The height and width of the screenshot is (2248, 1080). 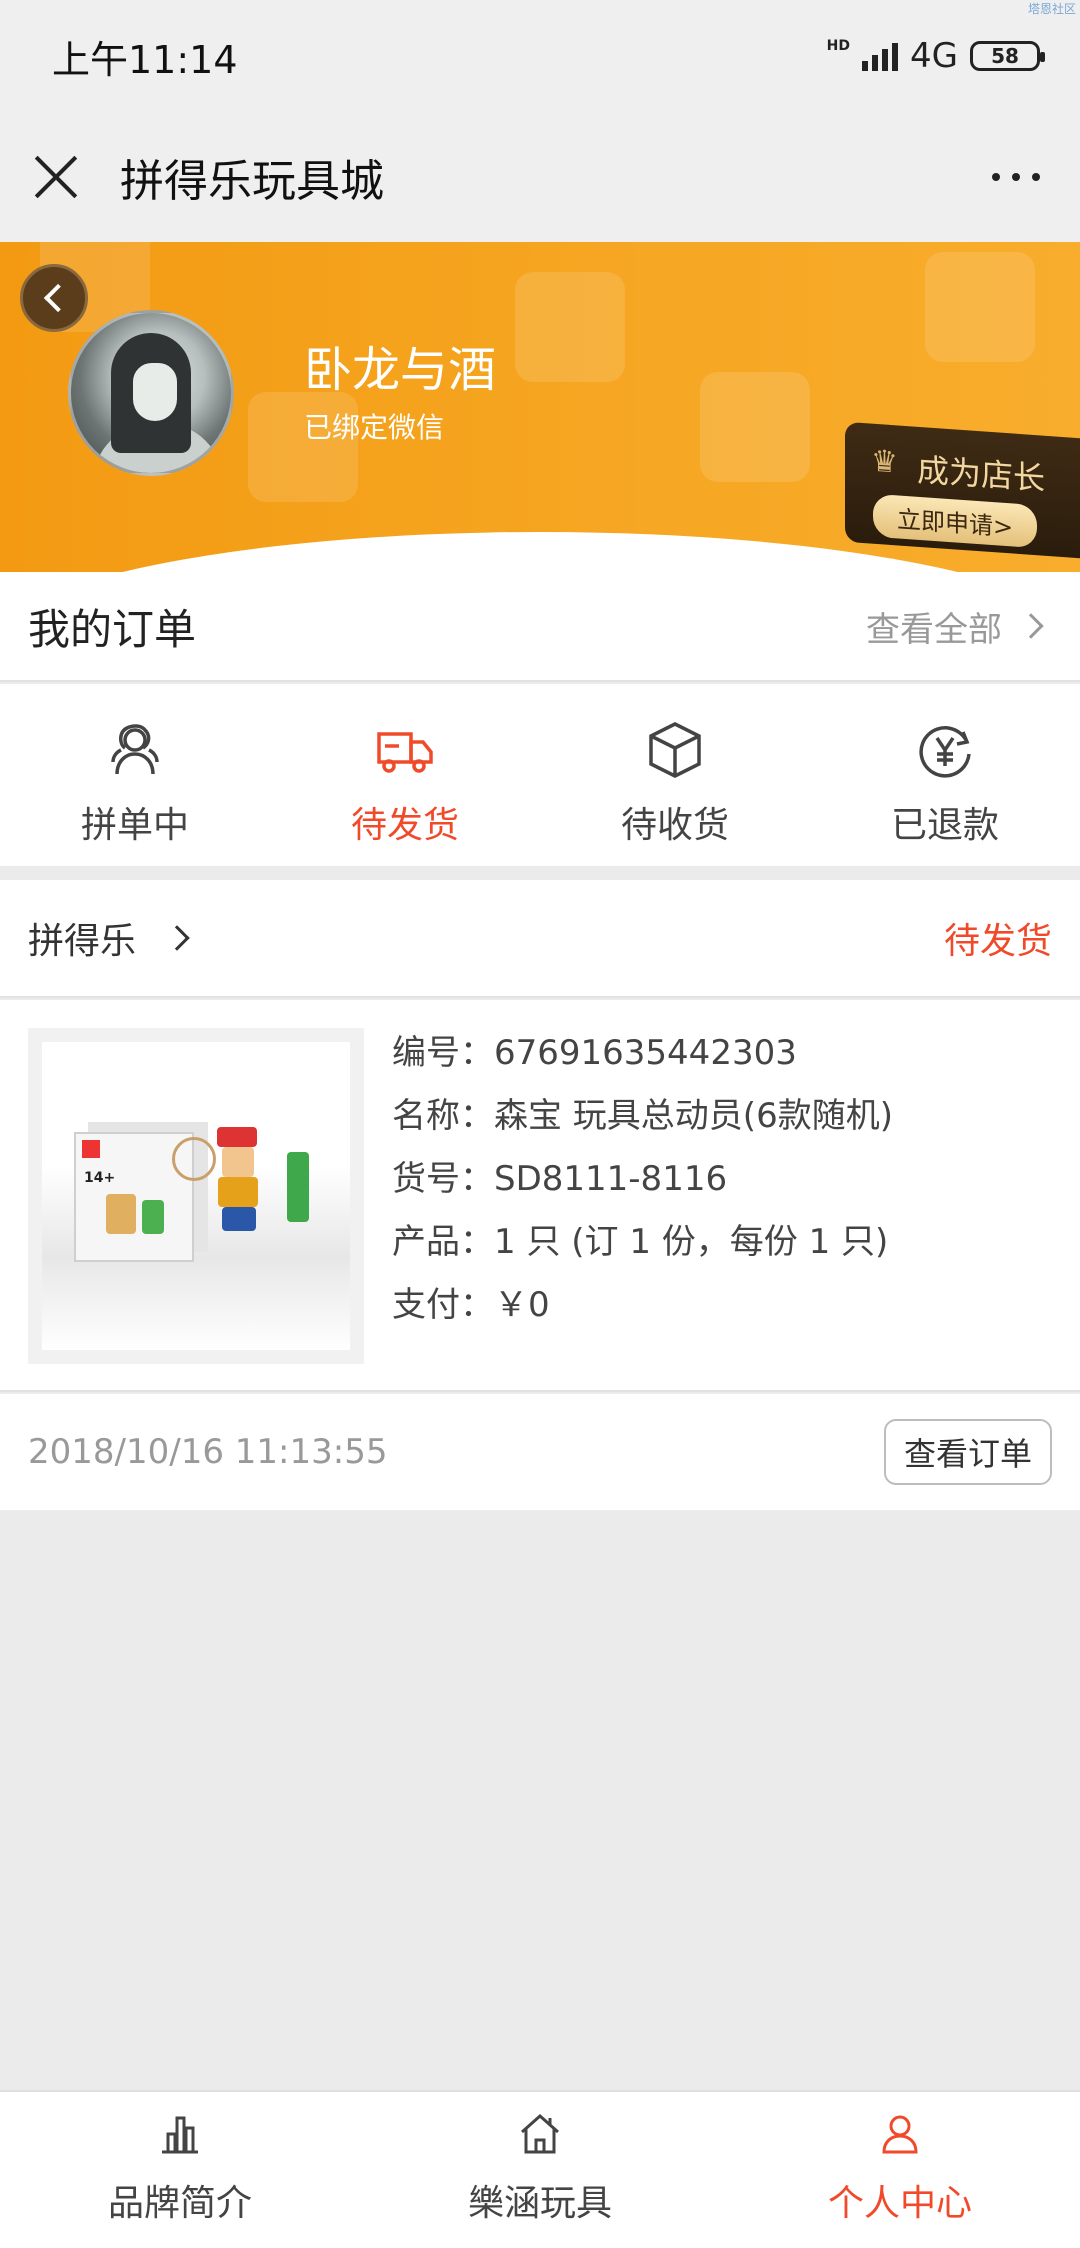 What do you see at coordinates (540, 407) in the screenshot?
I see `profile-banner: 卧龙与酒 已绑定微信 ♛ 成为店长 立即申请>` at bounding box center [540, 407].